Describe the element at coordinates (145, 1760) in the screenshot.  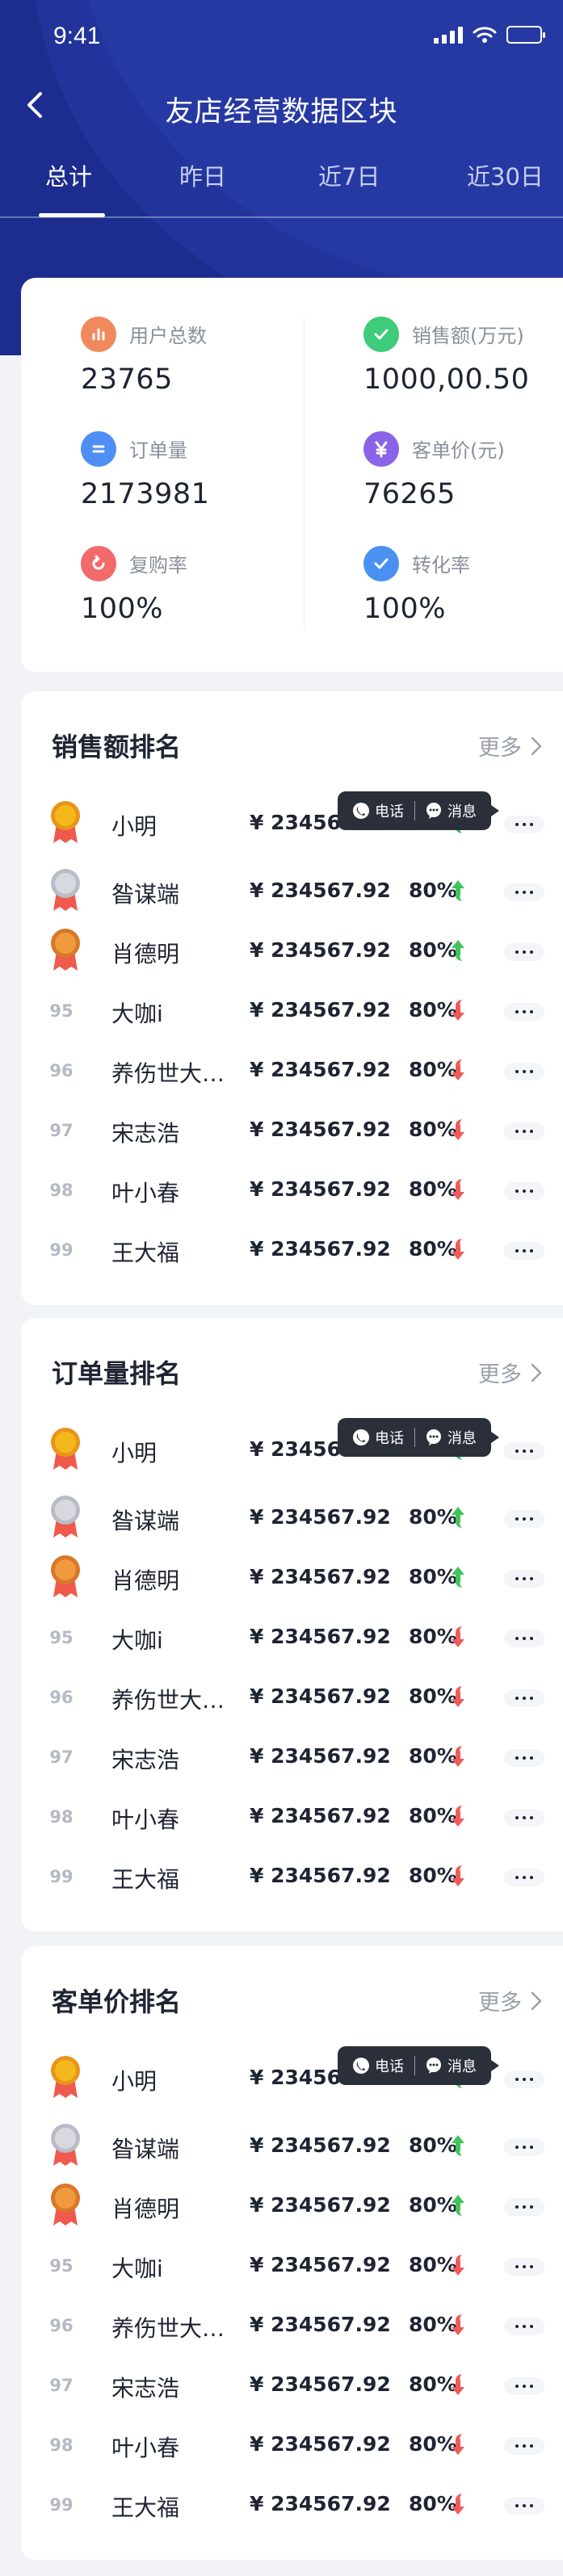
I see `row-name: 宋志浩` at that location.